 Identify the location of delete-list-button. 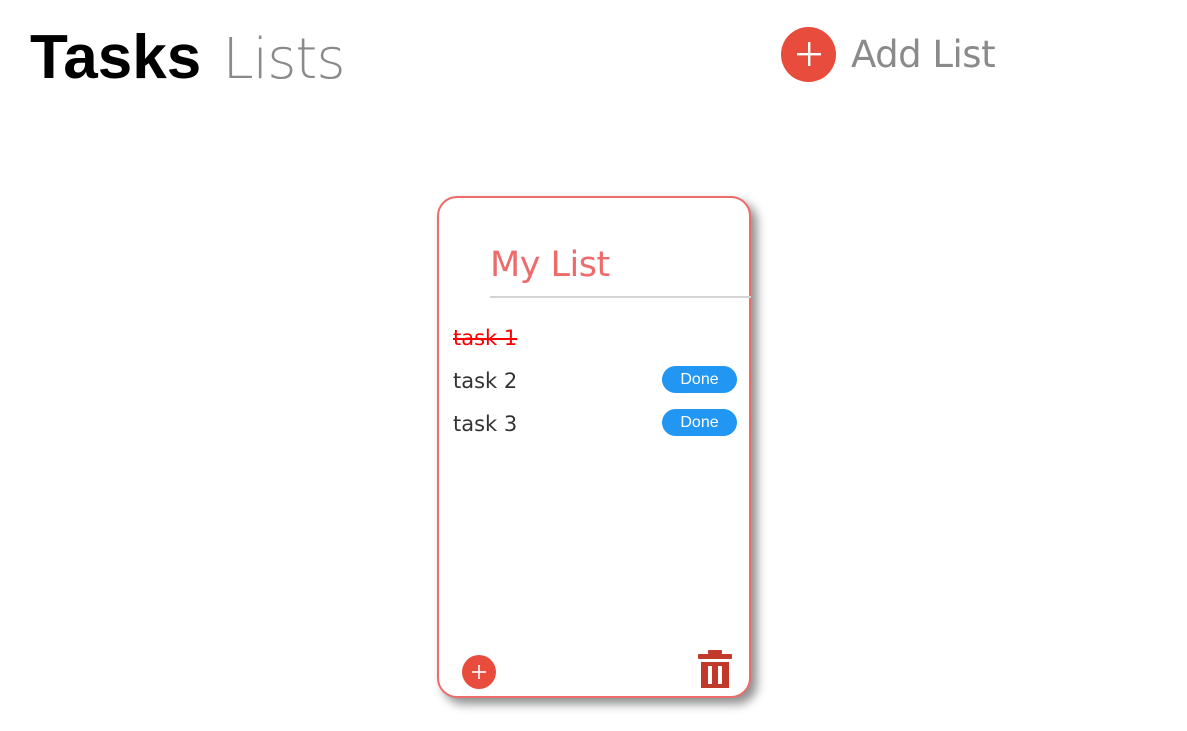
(715, 669).